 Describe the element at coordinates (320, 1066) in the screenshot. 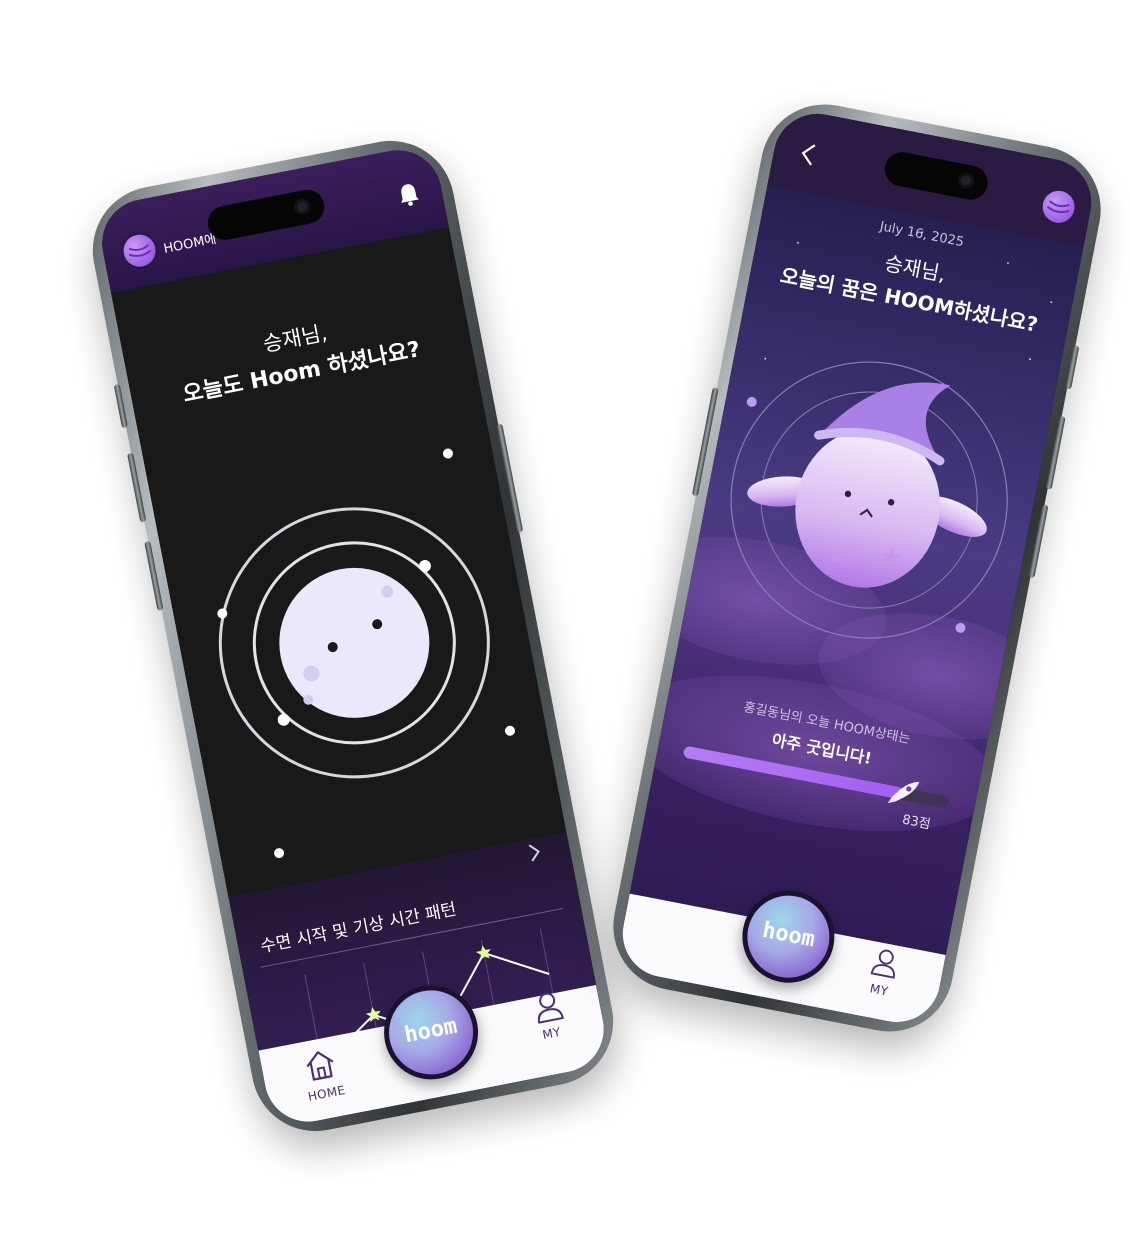

I see `home-icon` at that location.